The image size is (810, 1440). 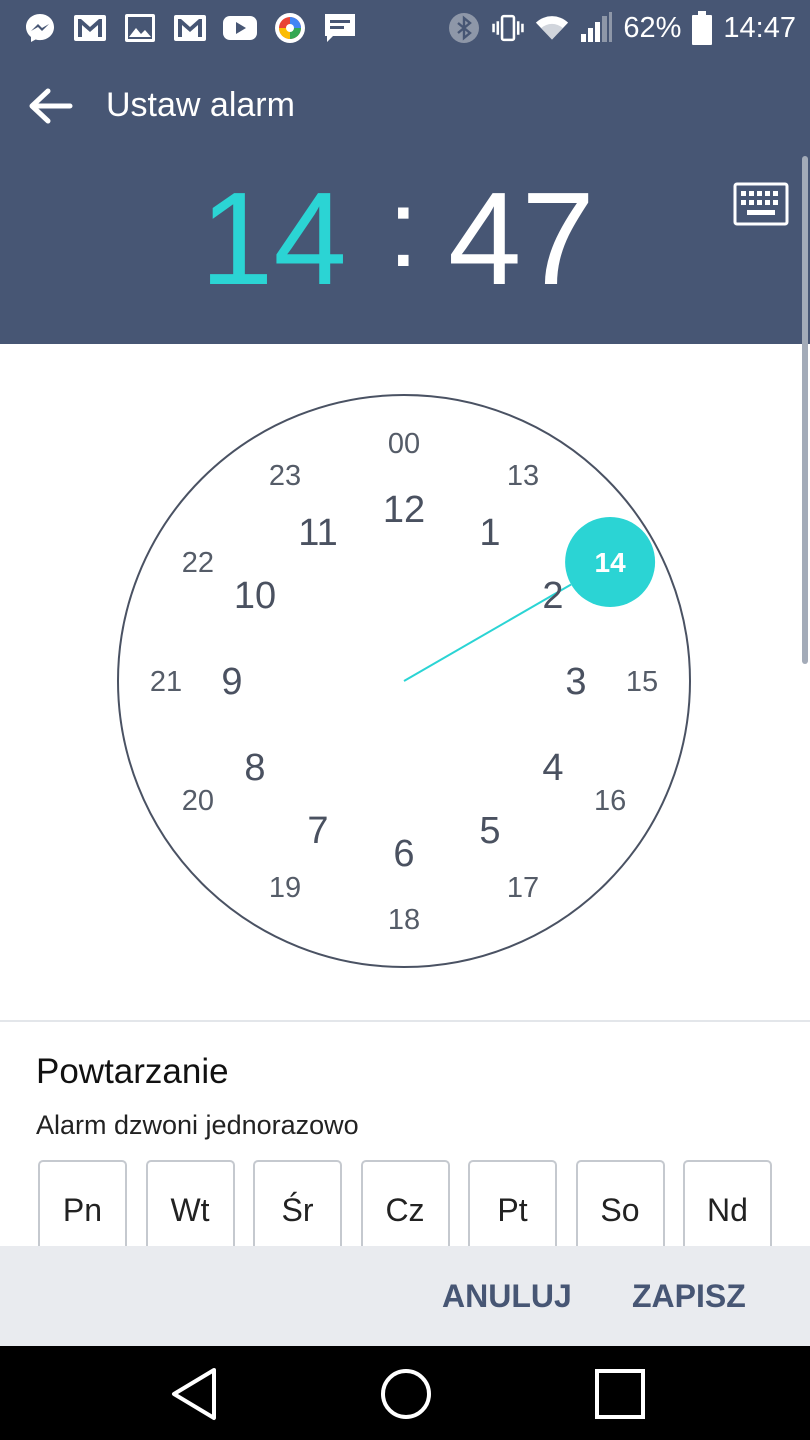 I want to click on signal-icon, so click(x=596, y=28).